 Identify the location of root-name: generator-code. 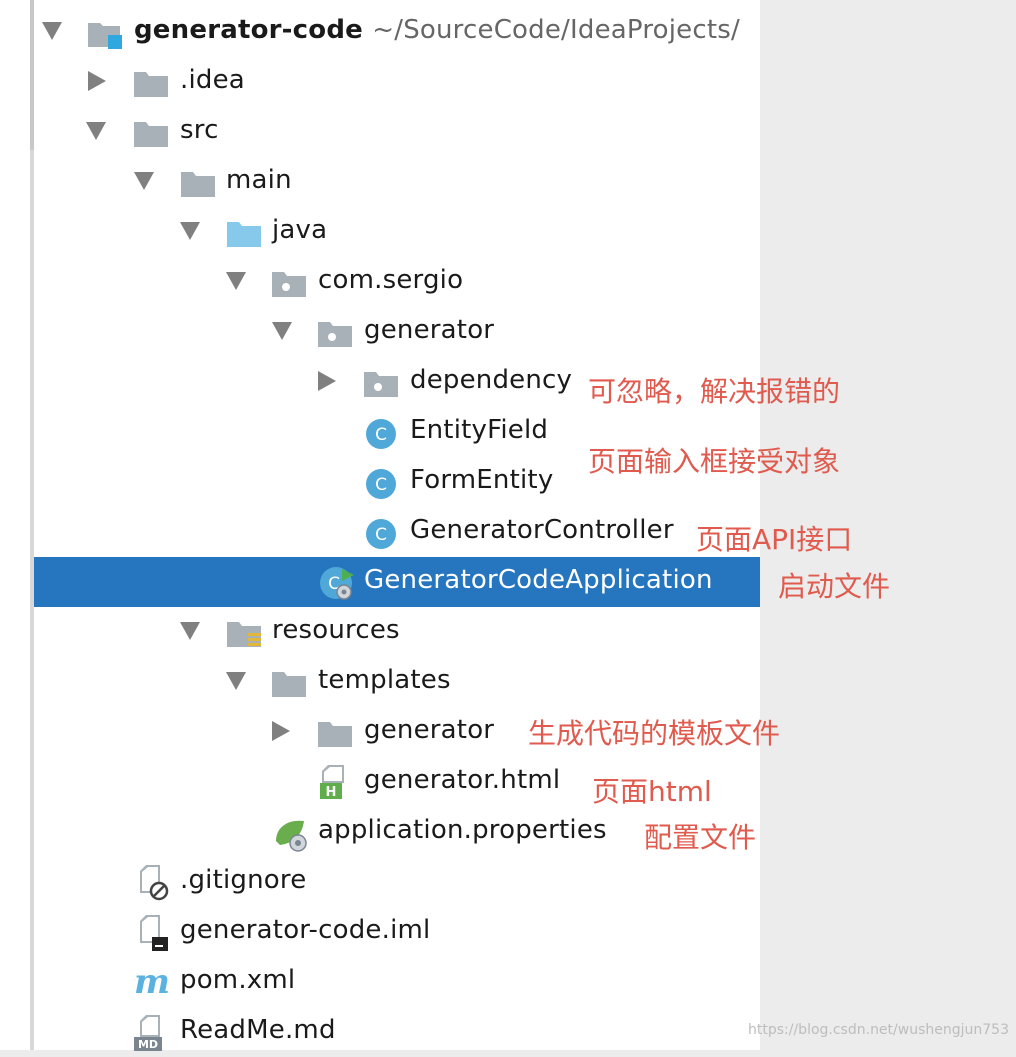
(248, 30).